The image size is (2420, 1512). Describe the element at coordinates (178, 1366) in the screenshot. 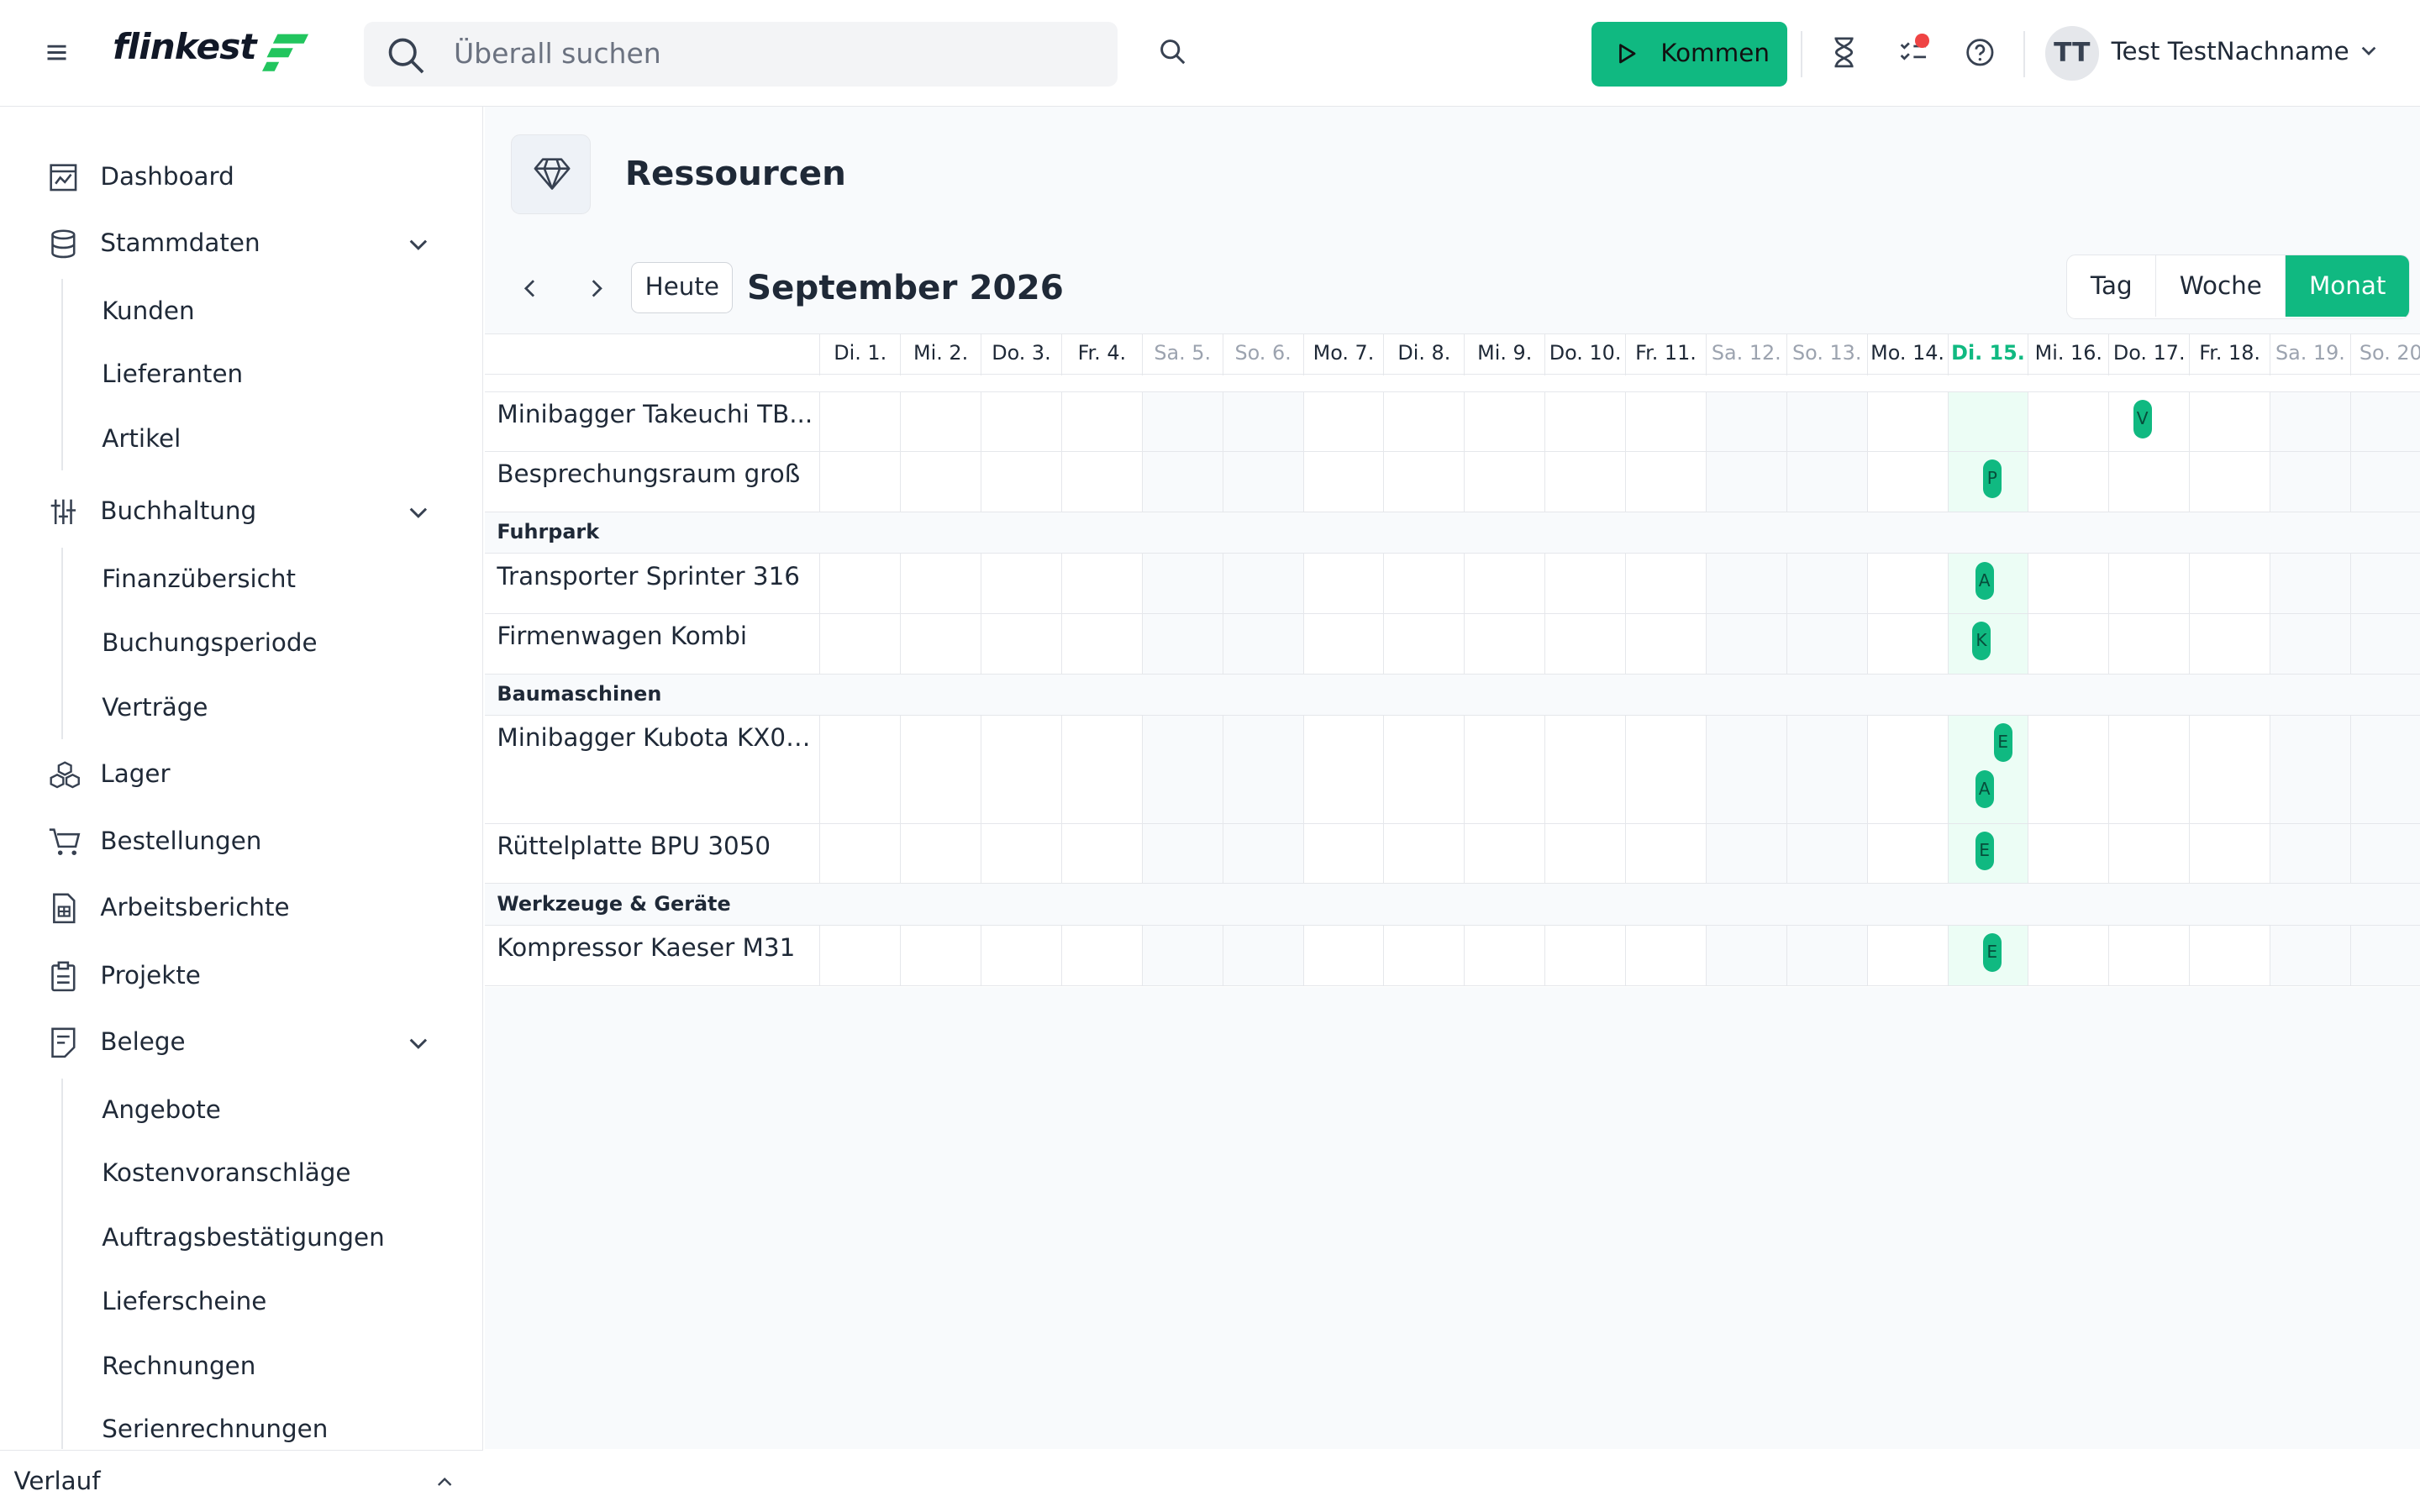

I see `sidebar-subitem-rechnungen: Rechnungen` at that location.